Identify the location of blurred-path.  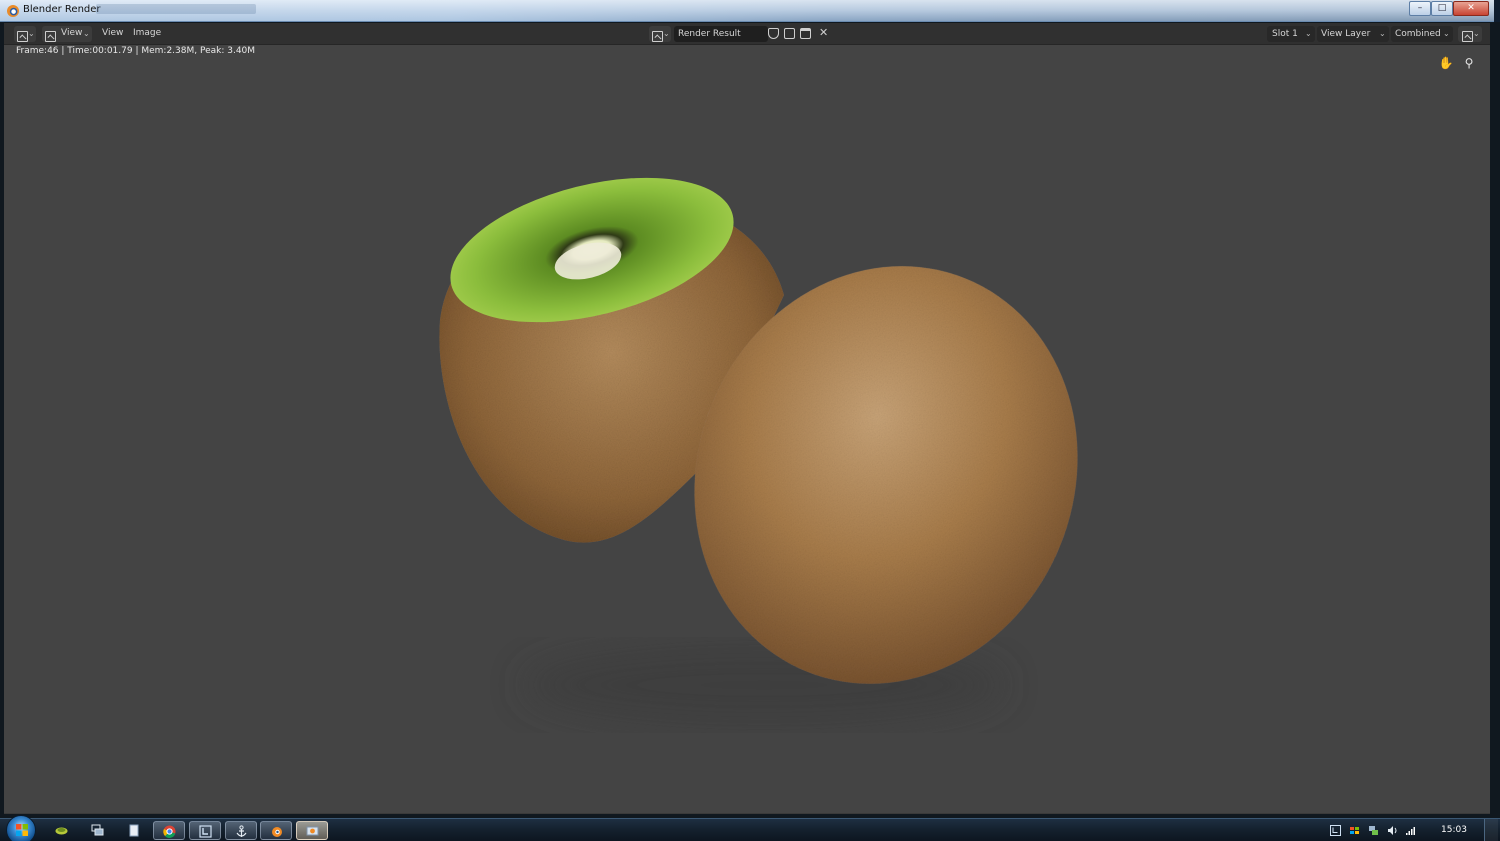
(176, 9).